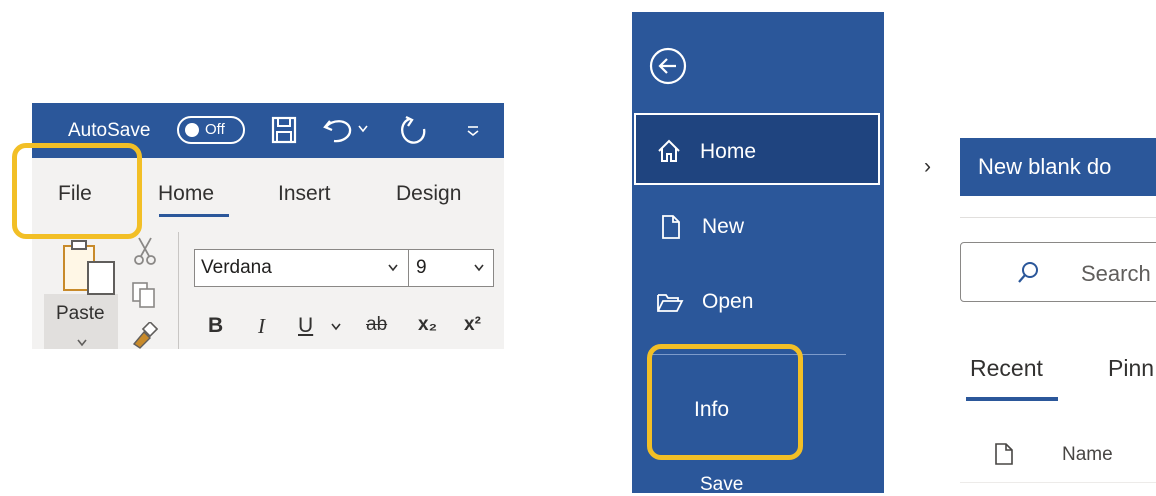 This screenshot has width=1156, height=496. Describe the element at coordinates (413, 131) in the screenshot. I see `redo-icon` at that location.